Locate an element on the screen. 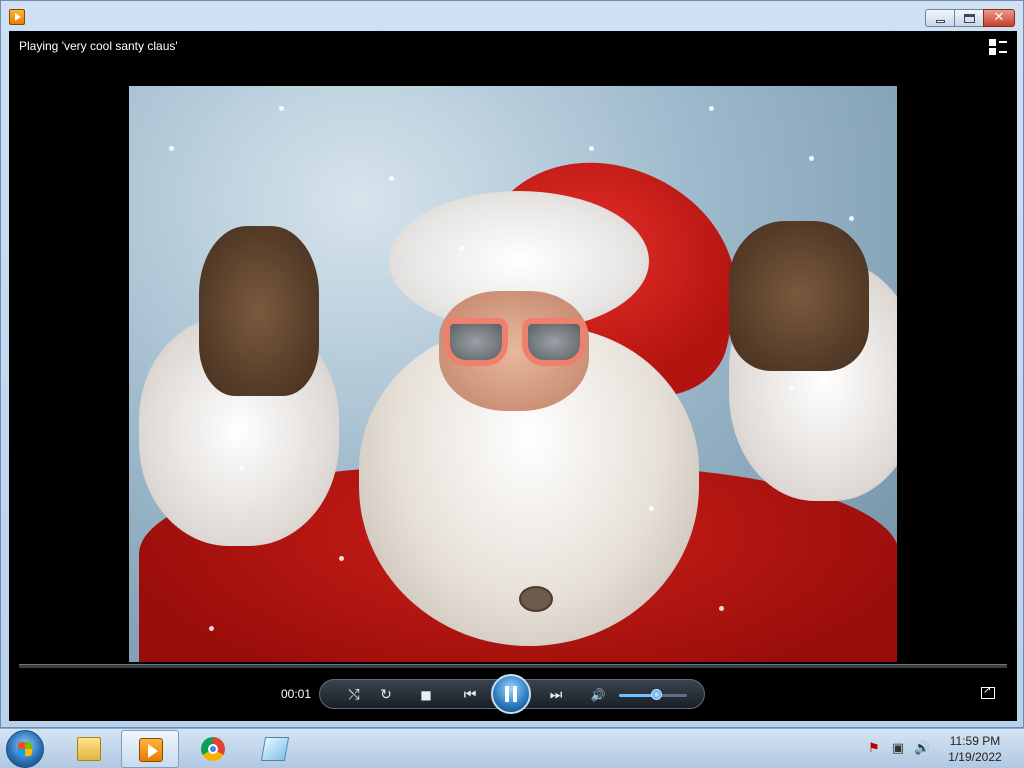  taskbar: ⚑ ▣ 🔊 11:59 PM 1/19/2022 is located at coordinates (512, 748).